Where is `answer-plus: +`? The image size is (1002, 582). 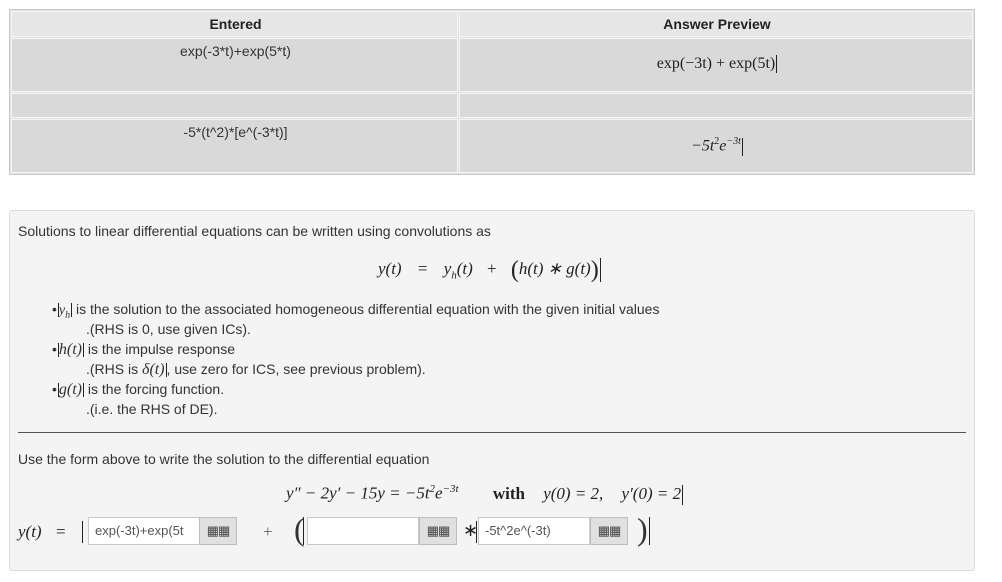
answer-plus: + is located at coordinates (268, 531).